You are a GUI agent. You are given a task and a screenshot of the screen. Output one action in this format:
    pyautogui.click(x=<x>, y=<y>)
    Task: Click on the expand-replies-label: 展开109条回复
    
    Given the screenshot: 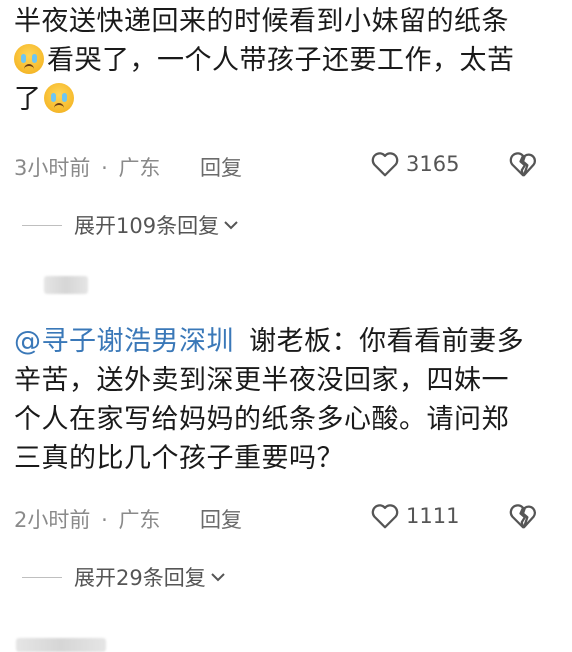 What is the action you would take?
    pyautogui.click(x=147, y=226)
    